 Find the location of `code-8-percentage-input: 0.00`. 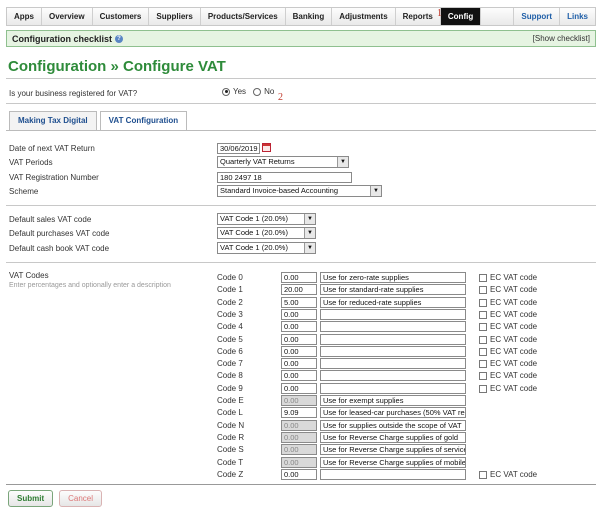

code-8-percentage-input: 0.00 is located at coordinates (299, 375).